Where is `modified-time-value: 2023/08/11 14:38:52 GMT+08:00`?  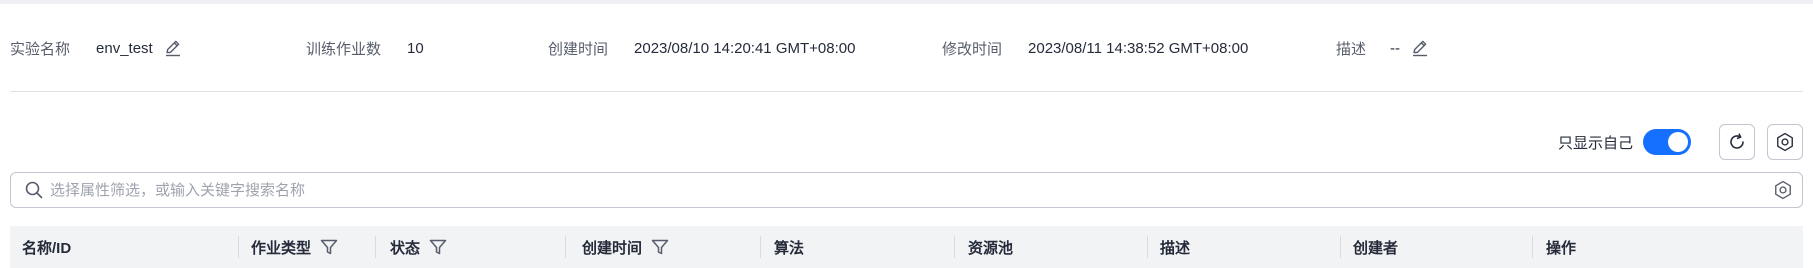 modified-time-value: 2023/08/11 14:38:52 GMT+08:00 is located at coordinates (1138, 48).